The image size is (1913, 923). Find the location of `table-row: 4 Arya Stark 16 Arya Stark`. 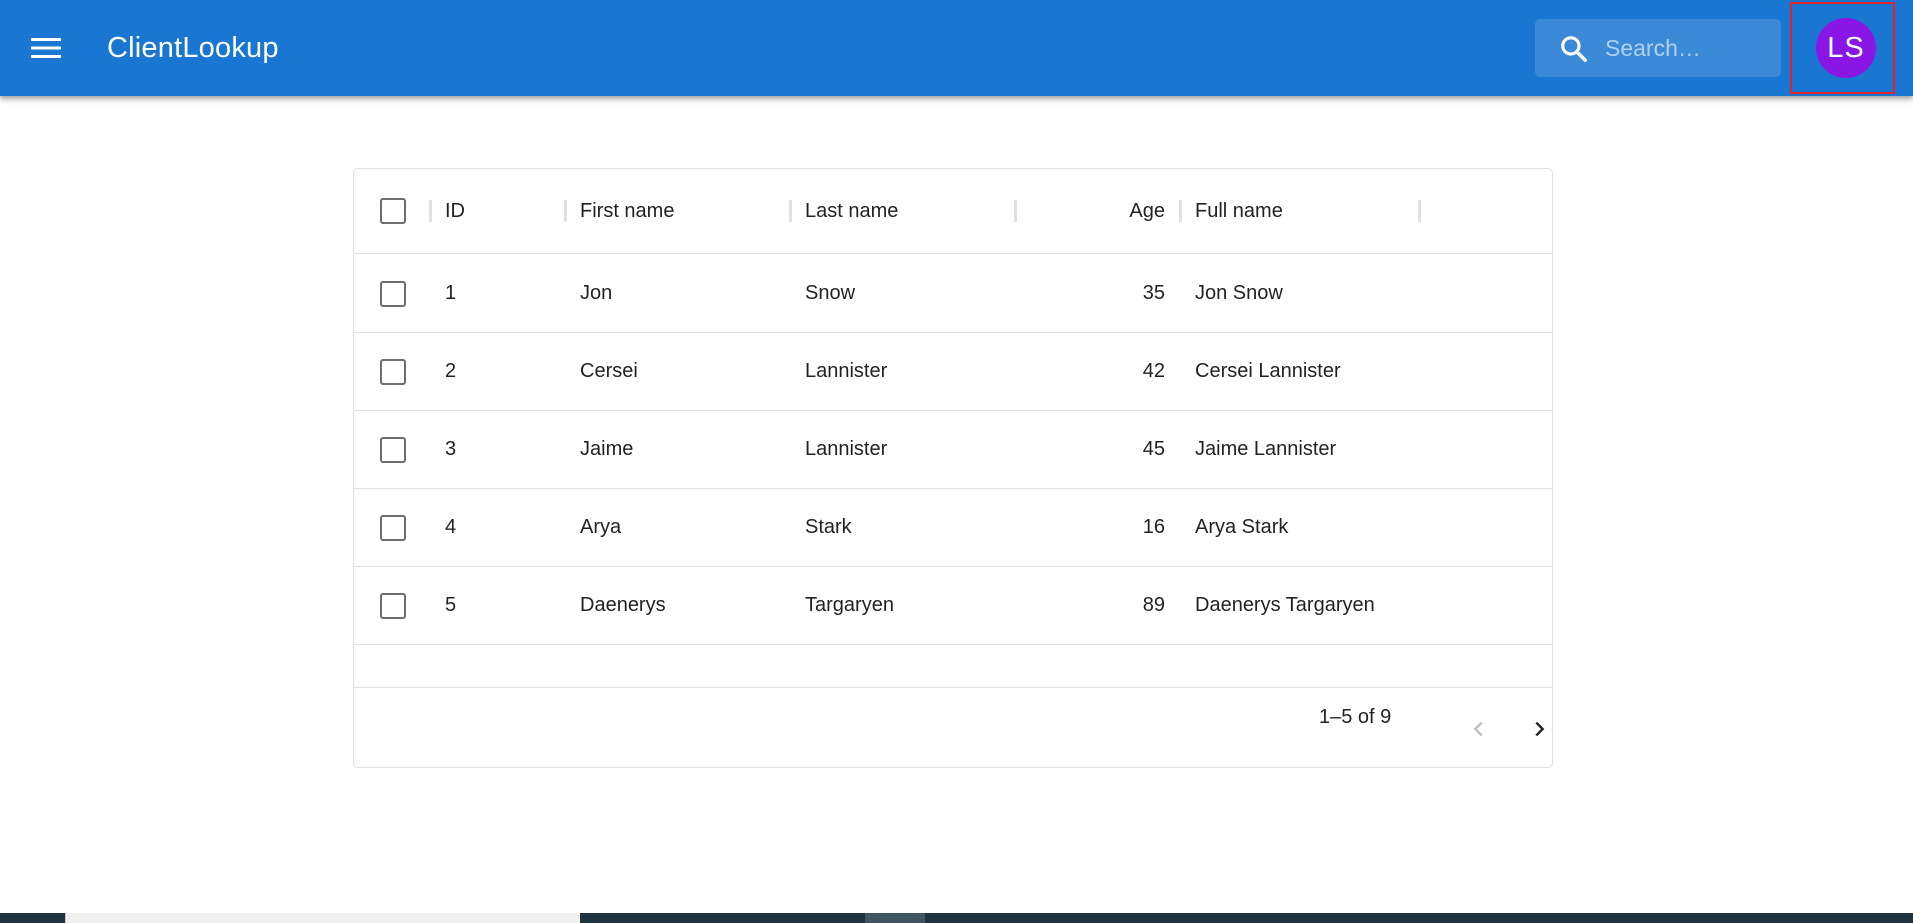

table-row: 4 Arya Stark 16 Arya Stark is located at coordinates (953, 528).